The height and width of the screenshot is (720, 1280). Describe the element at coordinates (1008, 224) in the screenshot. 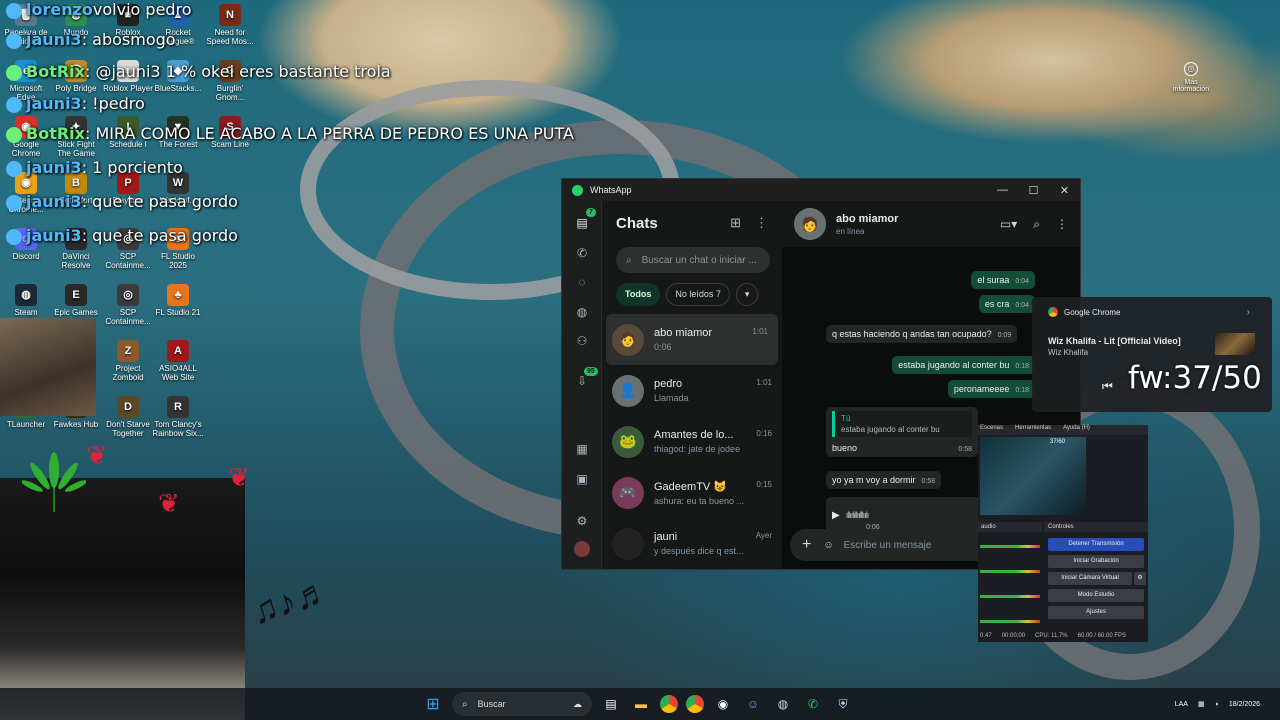

I see `video-call-icon: ▭▾` at that location.